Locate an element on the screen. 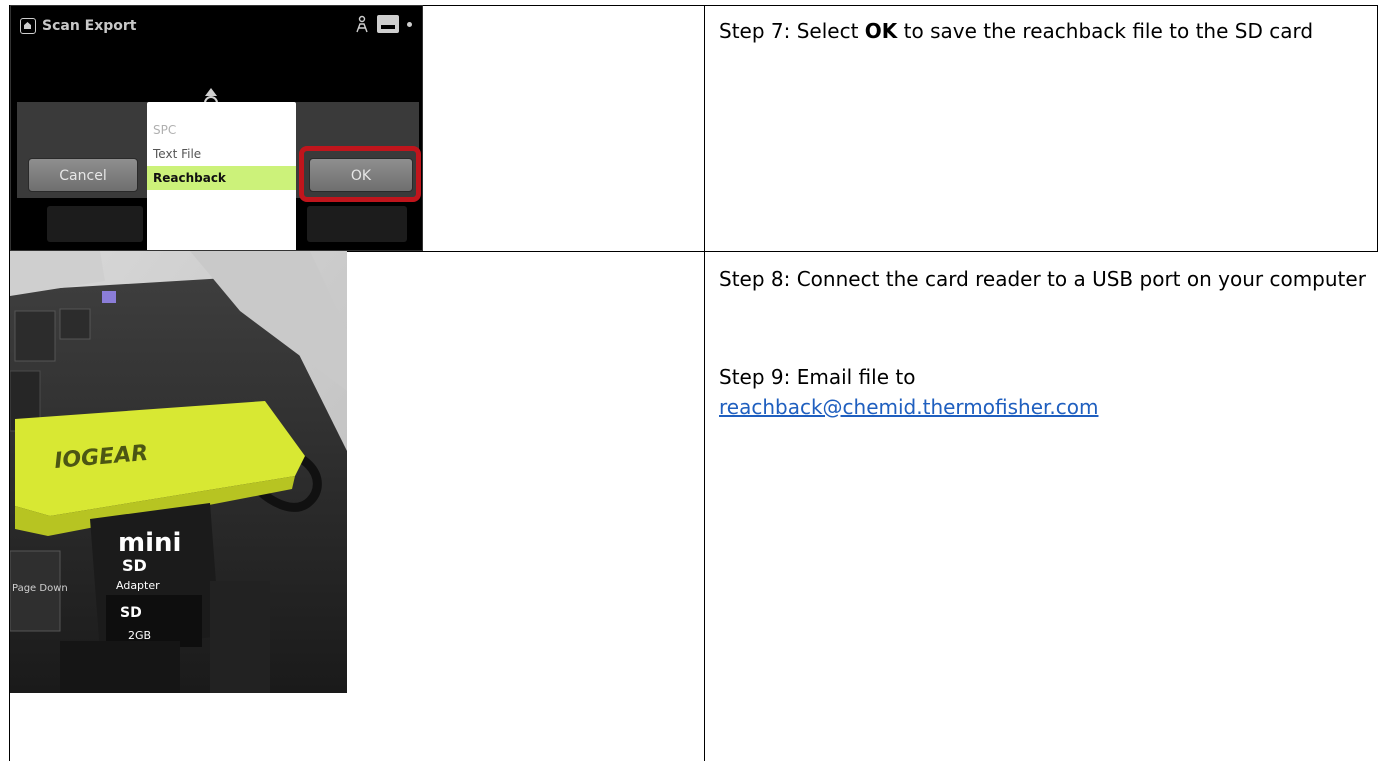  step-7-ok: OK is located at coordinates (881, 31).